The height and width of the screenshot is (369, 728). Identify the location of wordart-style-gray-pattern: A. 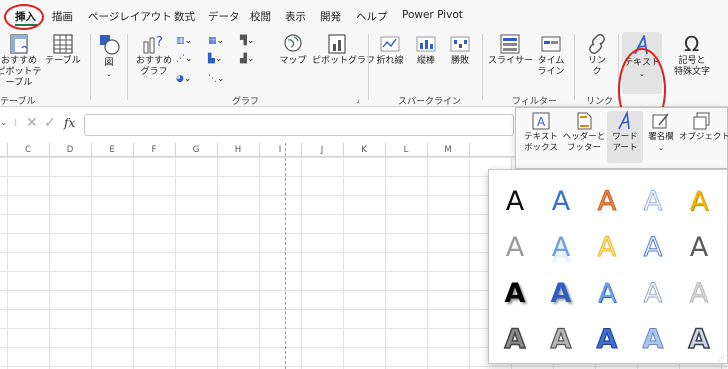
(515, 339).